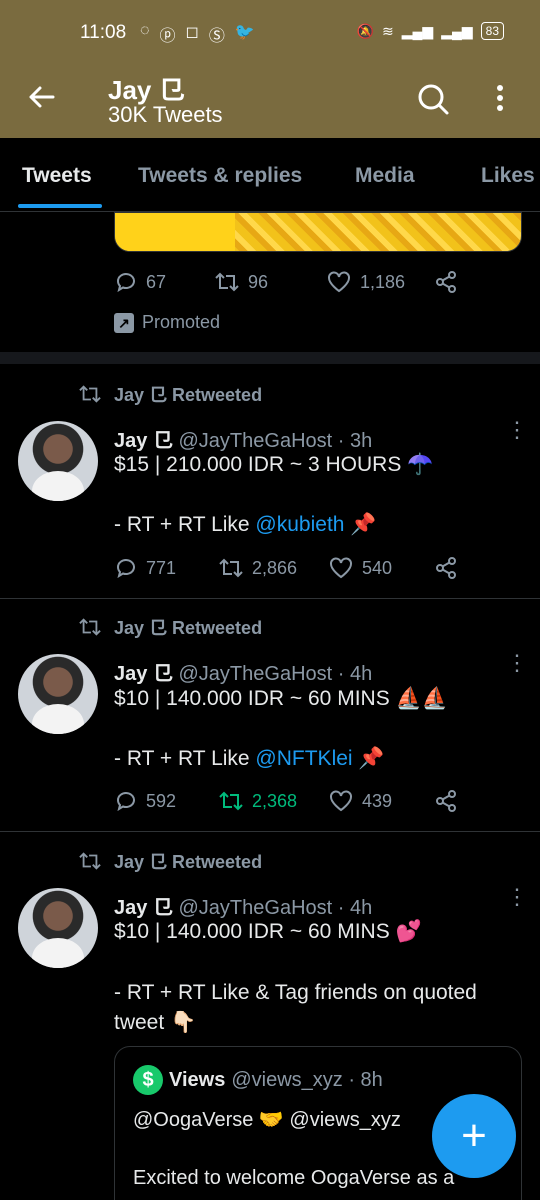 The image size is (540, 1200). I want to click on retweet-button: 2,866, so click(273, 568).